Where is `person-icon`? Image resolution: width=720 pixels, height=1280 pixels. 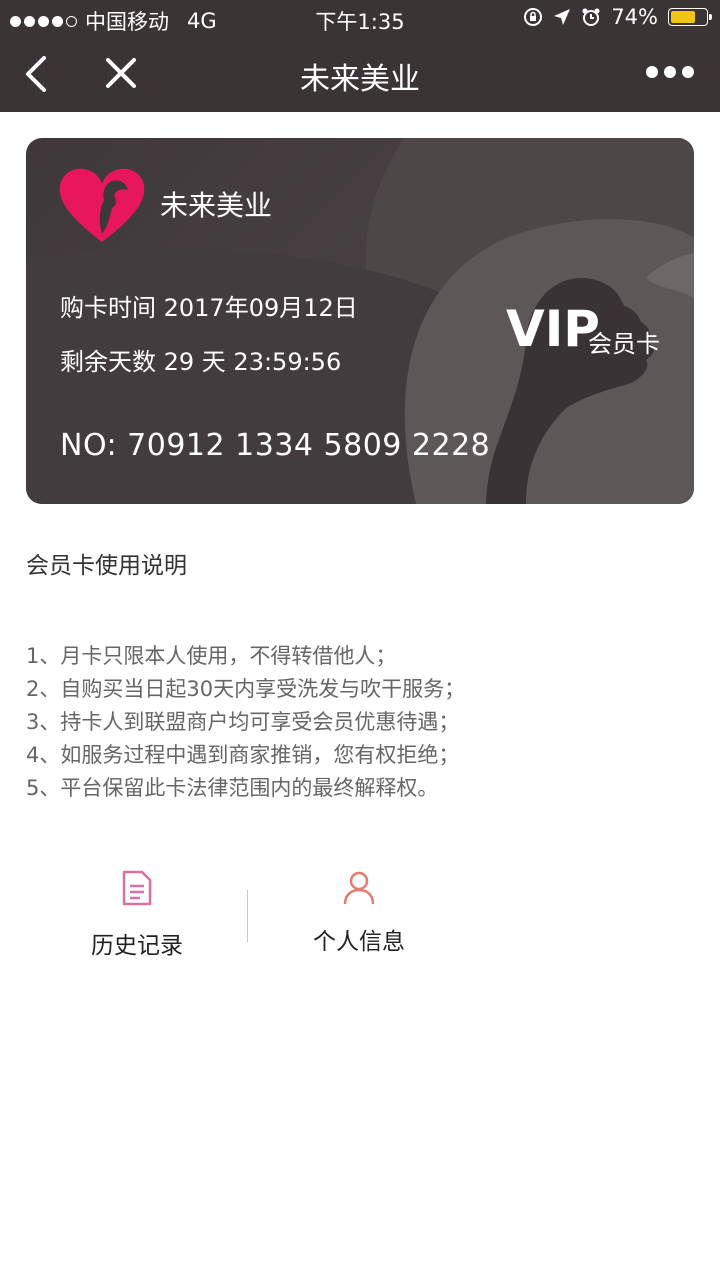 person-icon is located at coordinates (359, 888).